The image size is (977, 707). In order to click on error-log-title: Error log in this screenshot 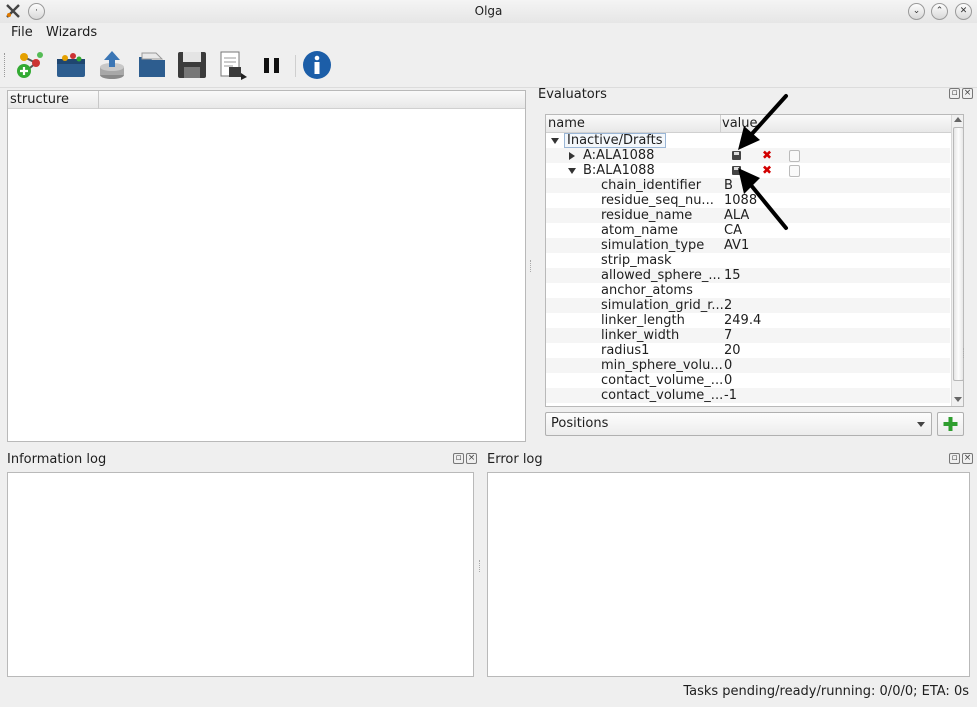, I will do `click(515, 459)`.